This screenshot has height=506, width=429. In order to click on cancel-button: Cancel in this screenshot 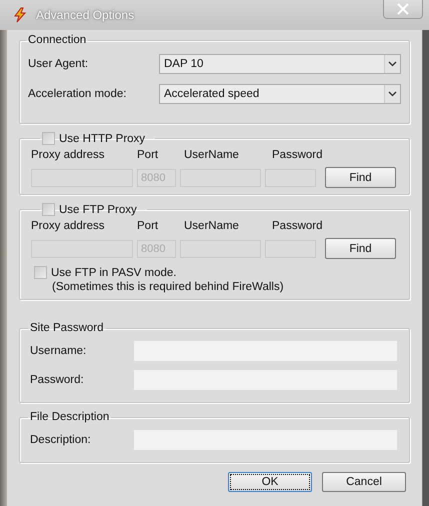, I will do `click(364, 482)`.